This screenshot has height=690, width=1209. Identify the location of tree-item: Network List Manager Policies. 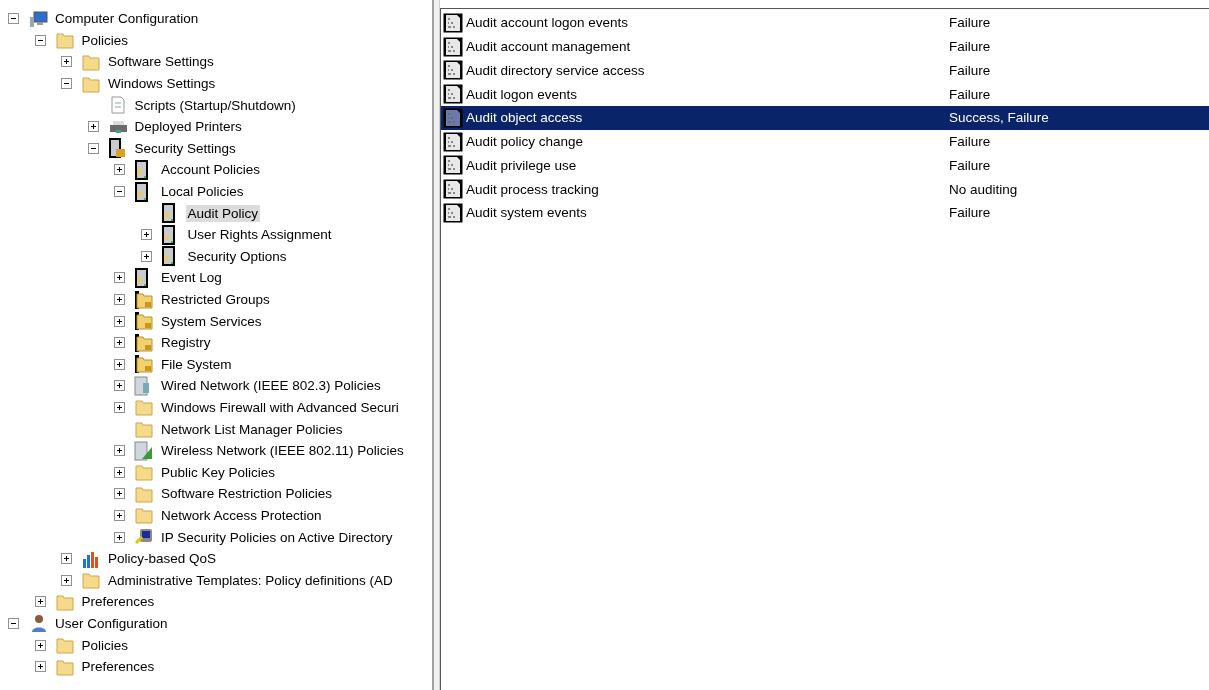
(252, 429).